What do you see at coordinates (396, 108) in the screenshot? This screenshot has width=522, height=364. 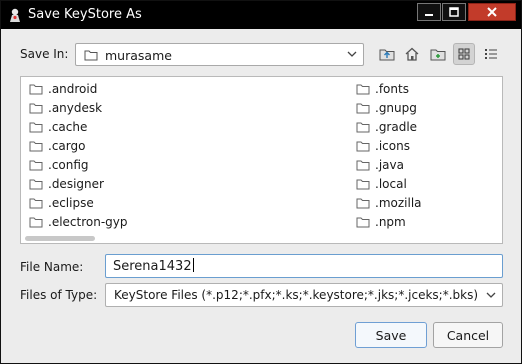 I see `file-name: .gnupg` at bounding box center [396, 108].